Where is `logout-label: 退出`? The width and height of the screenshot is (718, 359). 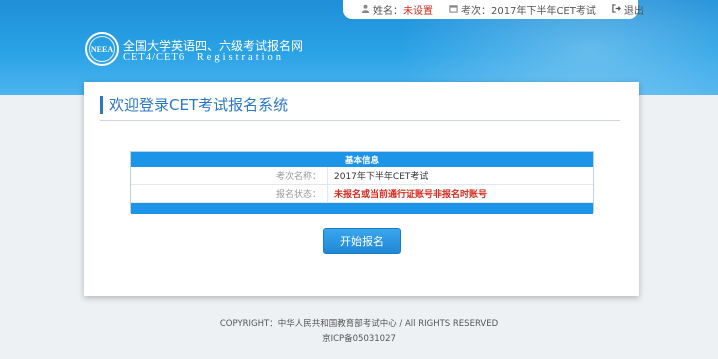 logout-label: 退出 is located at coordinates (634, 9).